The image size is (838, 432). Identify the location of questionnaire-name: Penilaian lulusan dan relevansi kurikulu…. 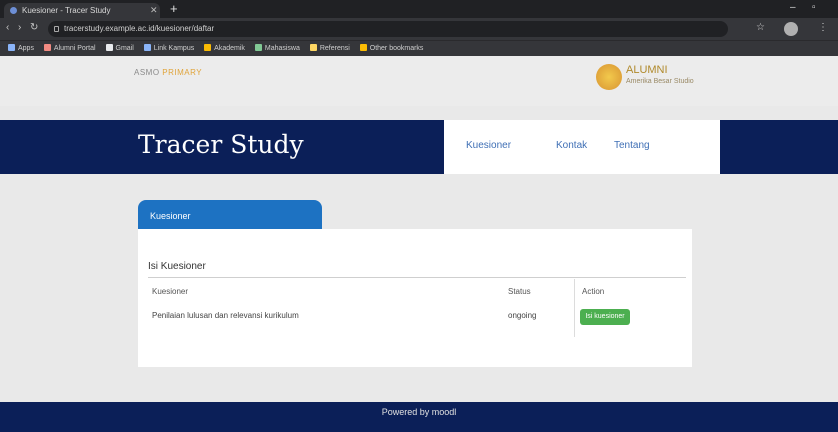
(225, 315).